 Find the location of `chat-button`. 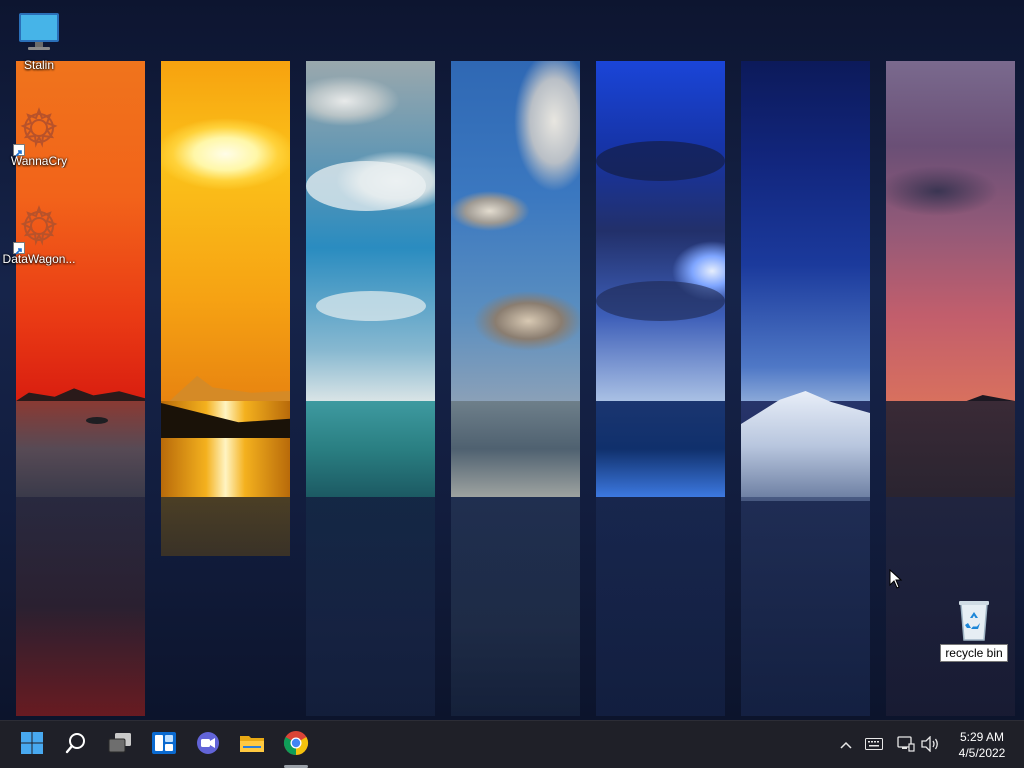

chat-button is located at coordinates (208, 745).